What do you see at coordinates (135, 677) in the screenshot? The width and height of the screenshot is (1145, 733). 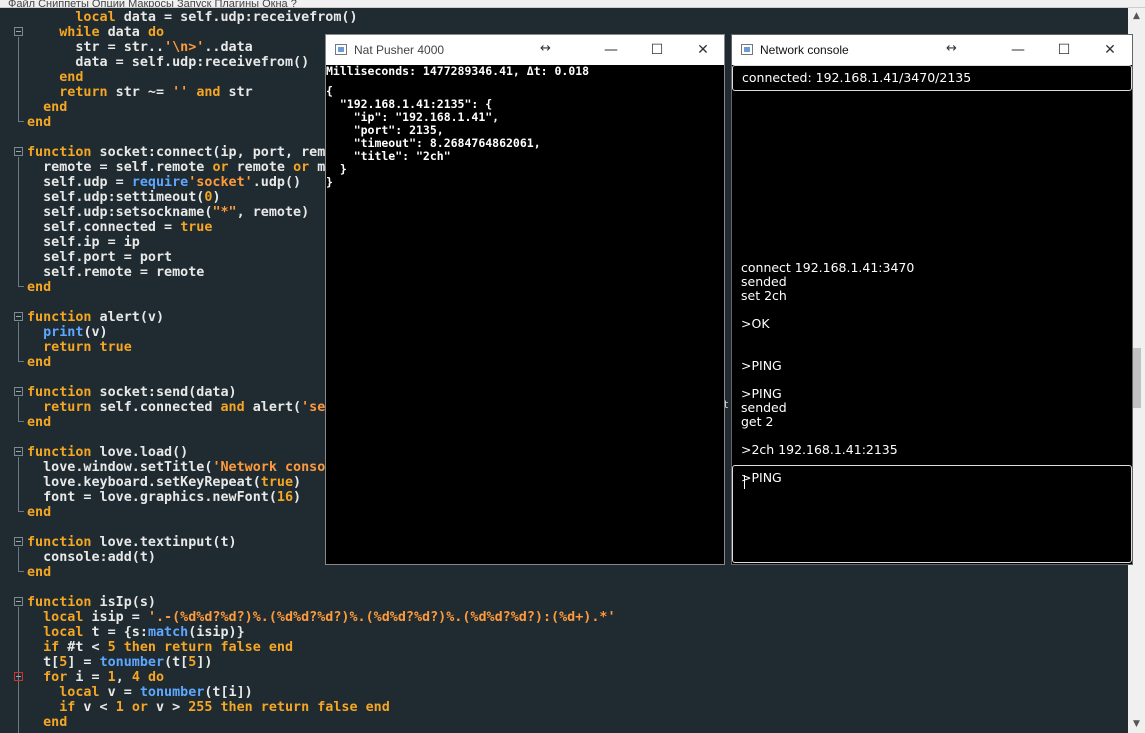 I see `code-token: 4` at bounding box center [135, 677].